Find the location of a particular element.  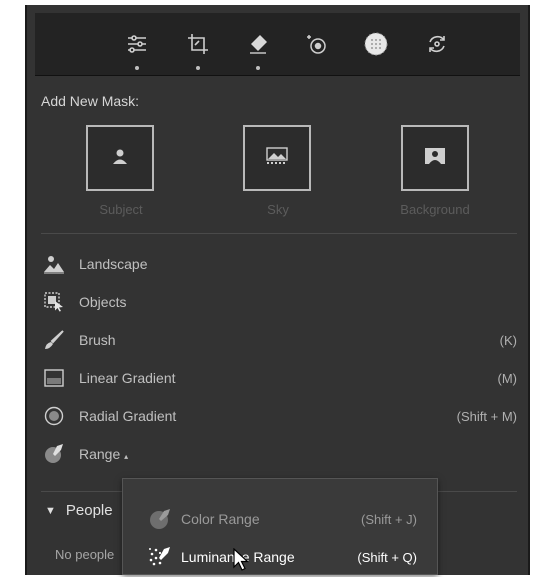

background-mask-button is located at coordinates (435, 158).